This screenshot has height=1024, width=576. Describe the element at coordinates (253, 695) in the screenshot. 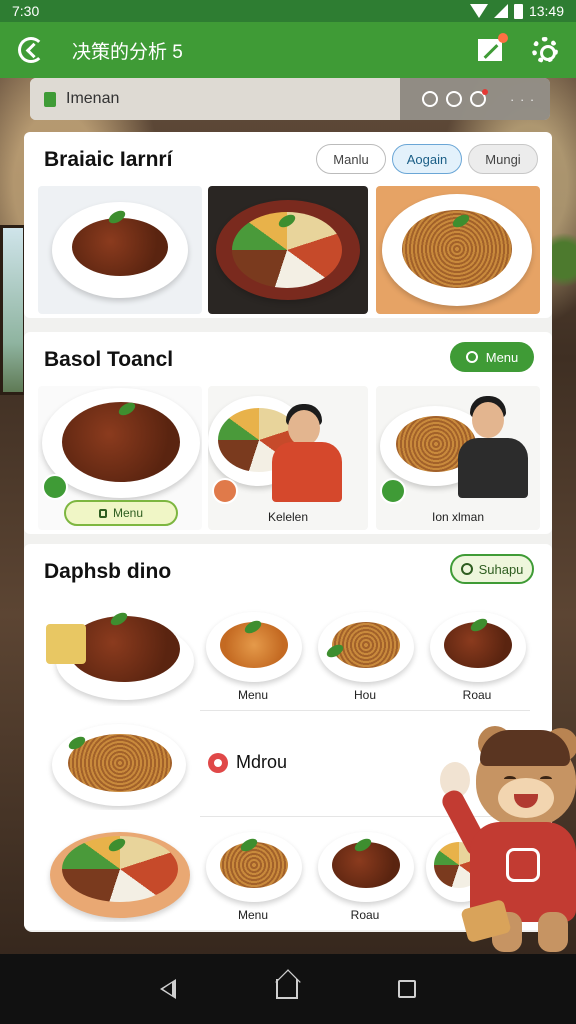

I see `dish-small-1-caption: Menu` at that location.